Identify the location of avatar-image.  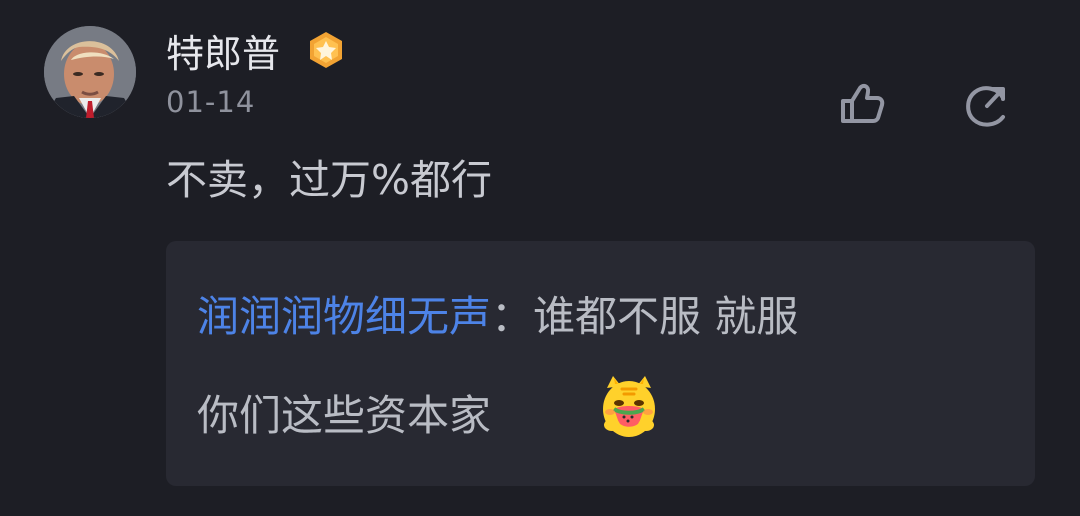
(90, 72).